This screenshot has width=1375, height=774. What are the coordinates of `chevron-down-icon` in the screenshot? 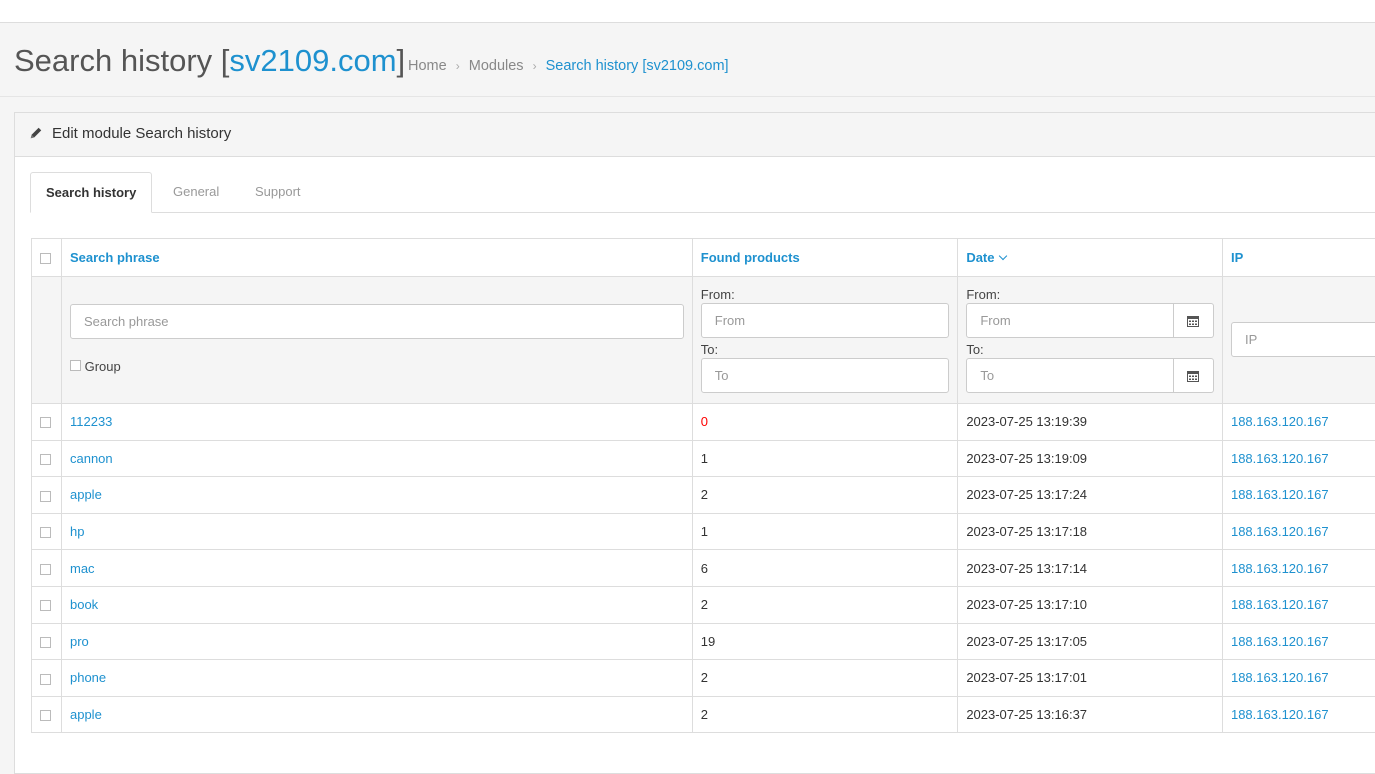 It's located at (1002, 256).